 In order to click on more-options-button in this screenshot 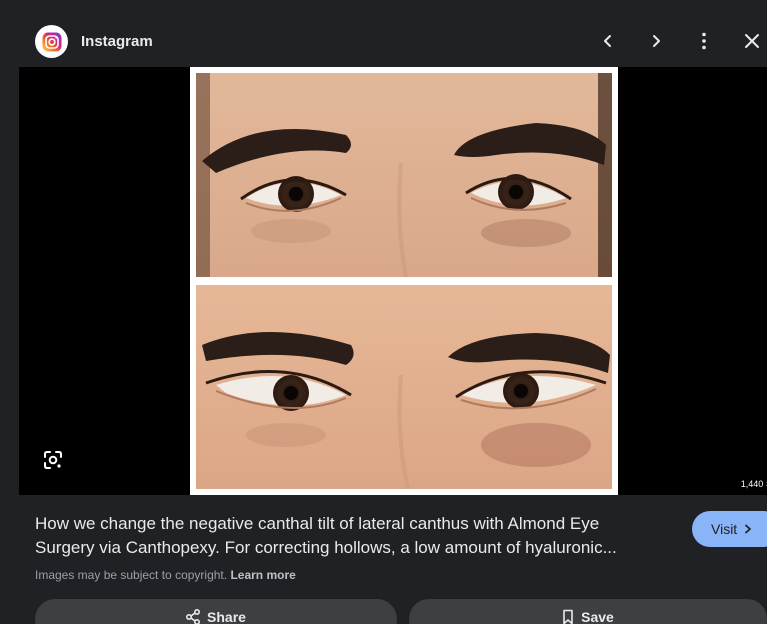, I will do `click(704, 41)`.